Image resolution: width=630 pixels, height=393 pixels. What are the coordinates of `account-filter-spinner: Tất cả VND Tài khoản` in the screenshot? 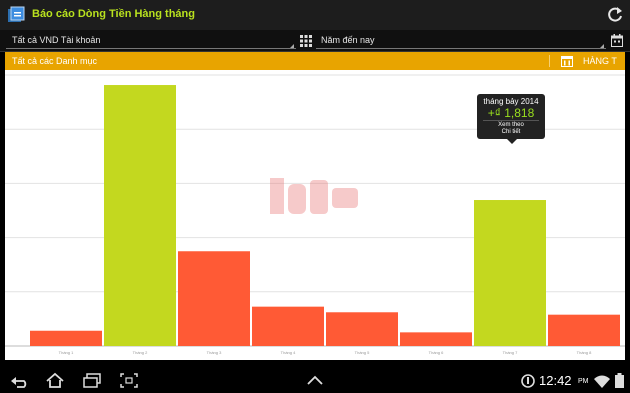 It's located at (159, 40).